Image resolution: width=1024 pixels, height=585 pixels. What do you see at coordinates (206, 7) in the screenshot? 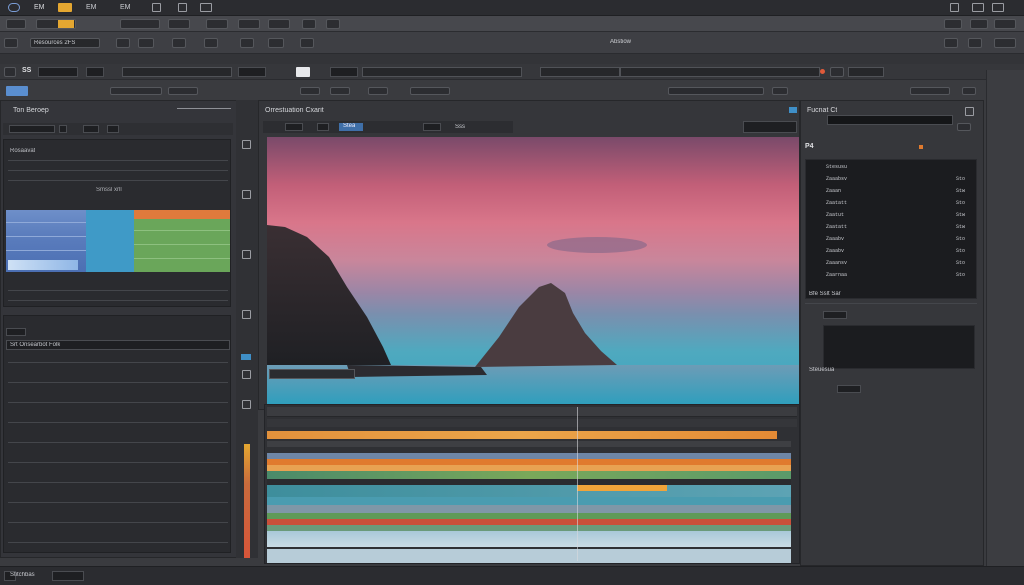
I see `settings-icon` at bounding box center [206, 7].